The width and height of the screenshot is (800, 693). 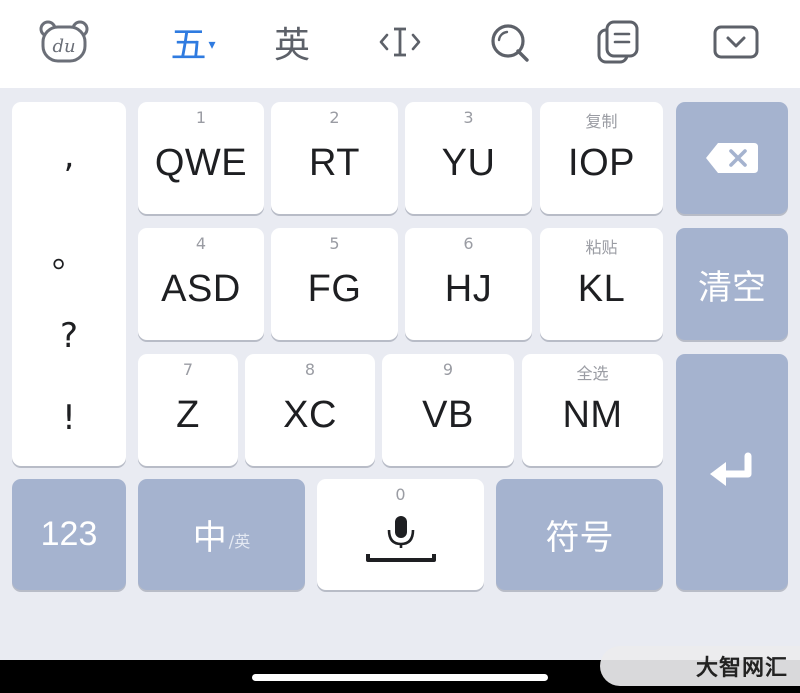 What do you see at coordinates (188, 369) in the screenshot?
I see `key-sub-label: 7` at bounding box center [188, 369].